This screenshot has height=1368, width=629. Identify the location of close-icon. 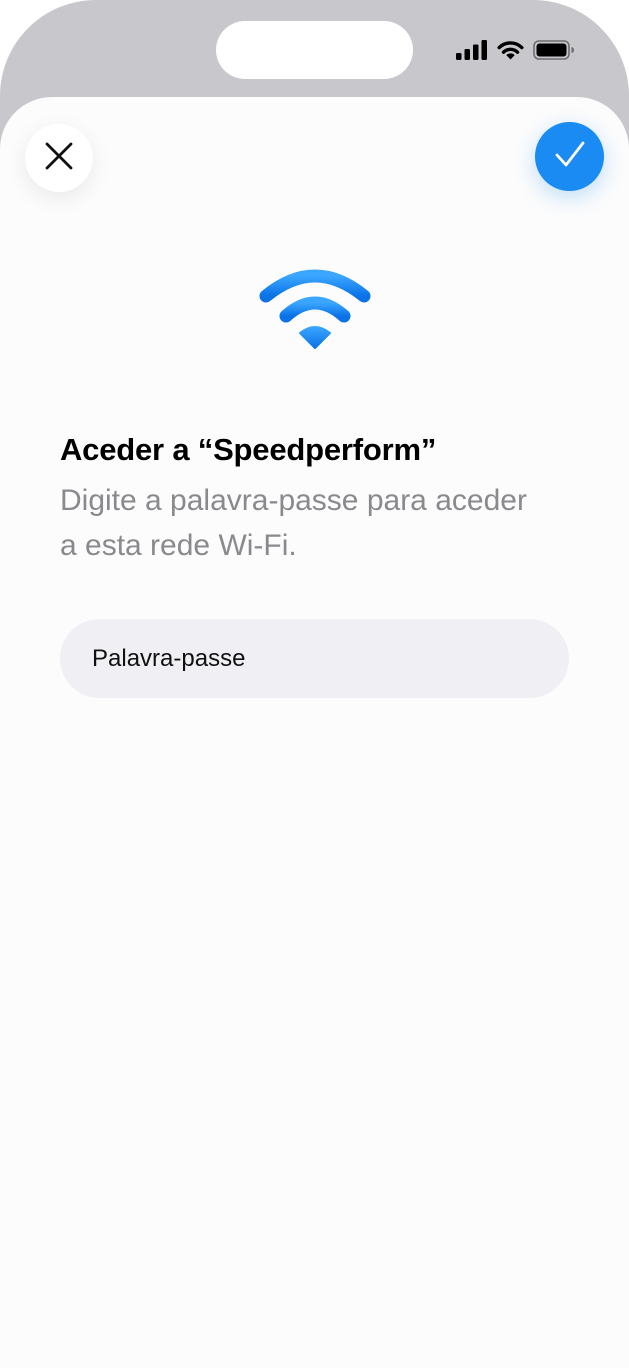
(59, 158).